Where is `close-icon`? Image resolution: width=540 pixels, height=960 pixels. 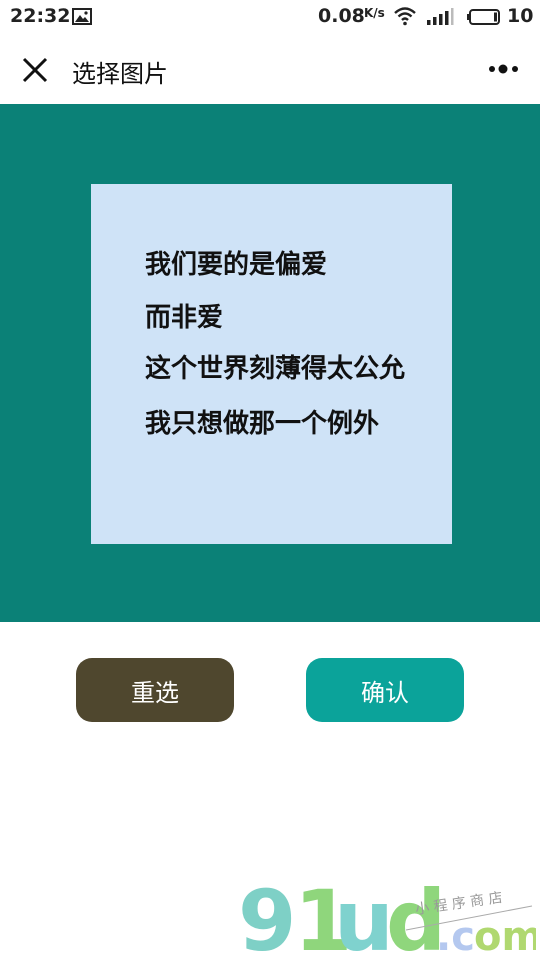 close-icon is located at coordinates (35, 70).